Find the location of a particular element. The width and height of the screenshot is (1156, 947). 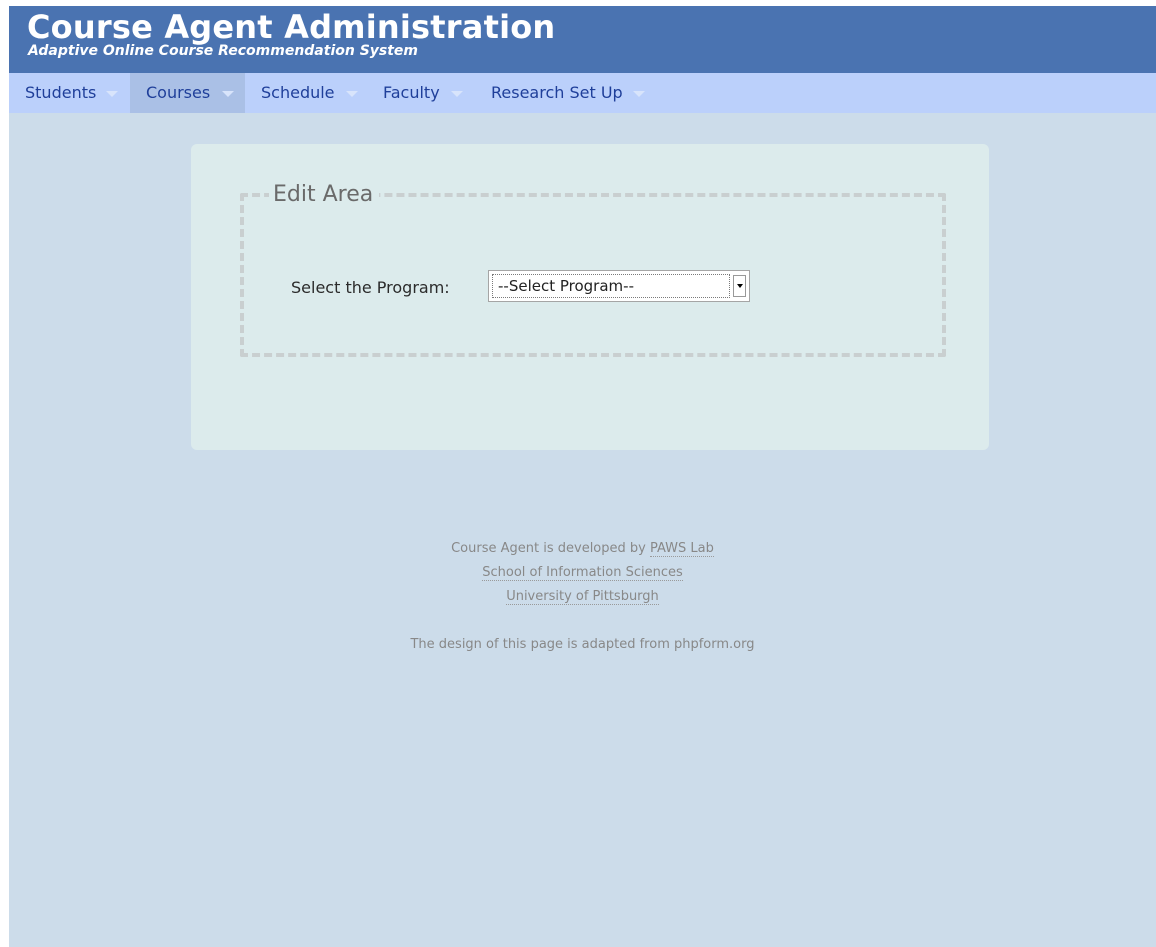

school-link: School of Information Sciences is located at coordinates (582, 573).